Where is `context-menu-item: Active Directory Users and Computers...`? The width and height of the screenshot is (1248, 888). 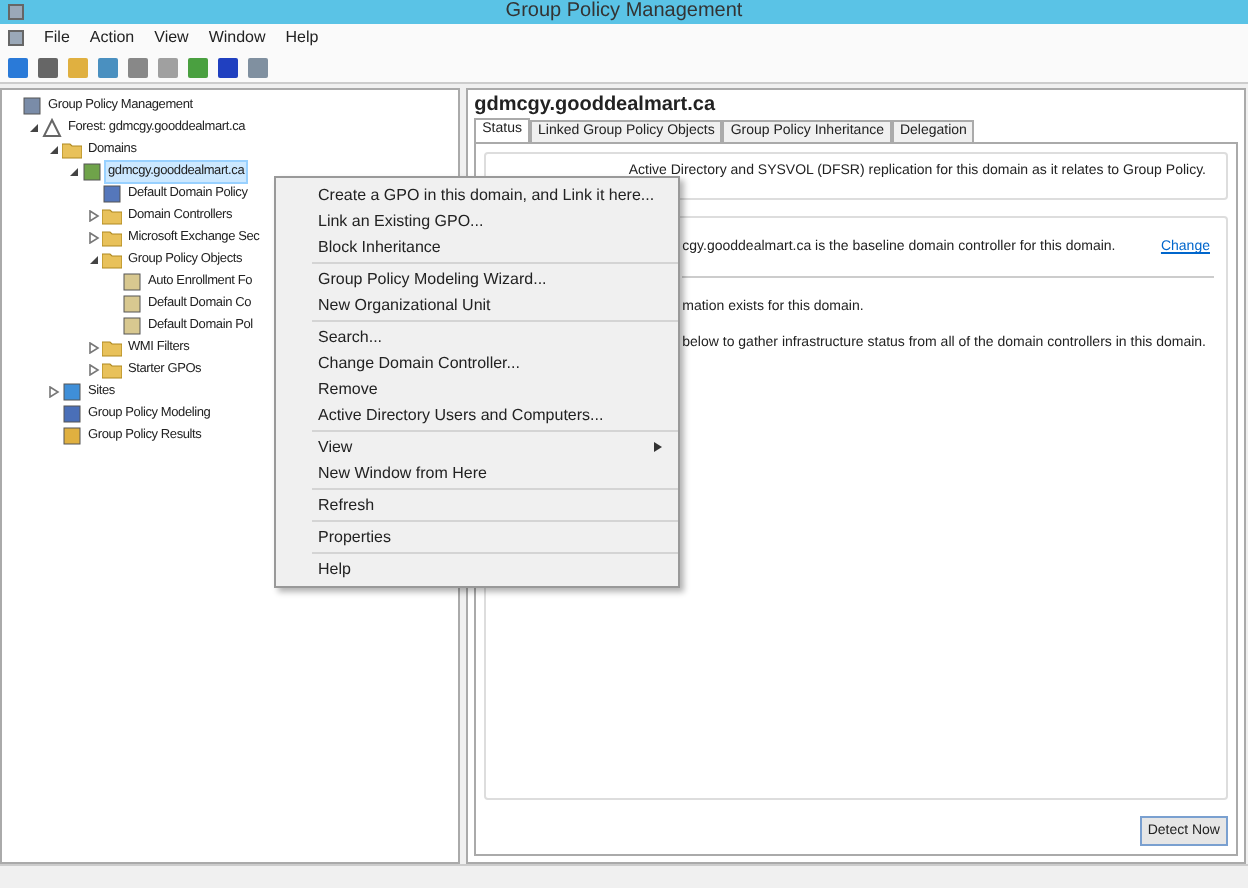 context-menu-item: Active Directory Users and Computers... is located at coordinates (495, 415).